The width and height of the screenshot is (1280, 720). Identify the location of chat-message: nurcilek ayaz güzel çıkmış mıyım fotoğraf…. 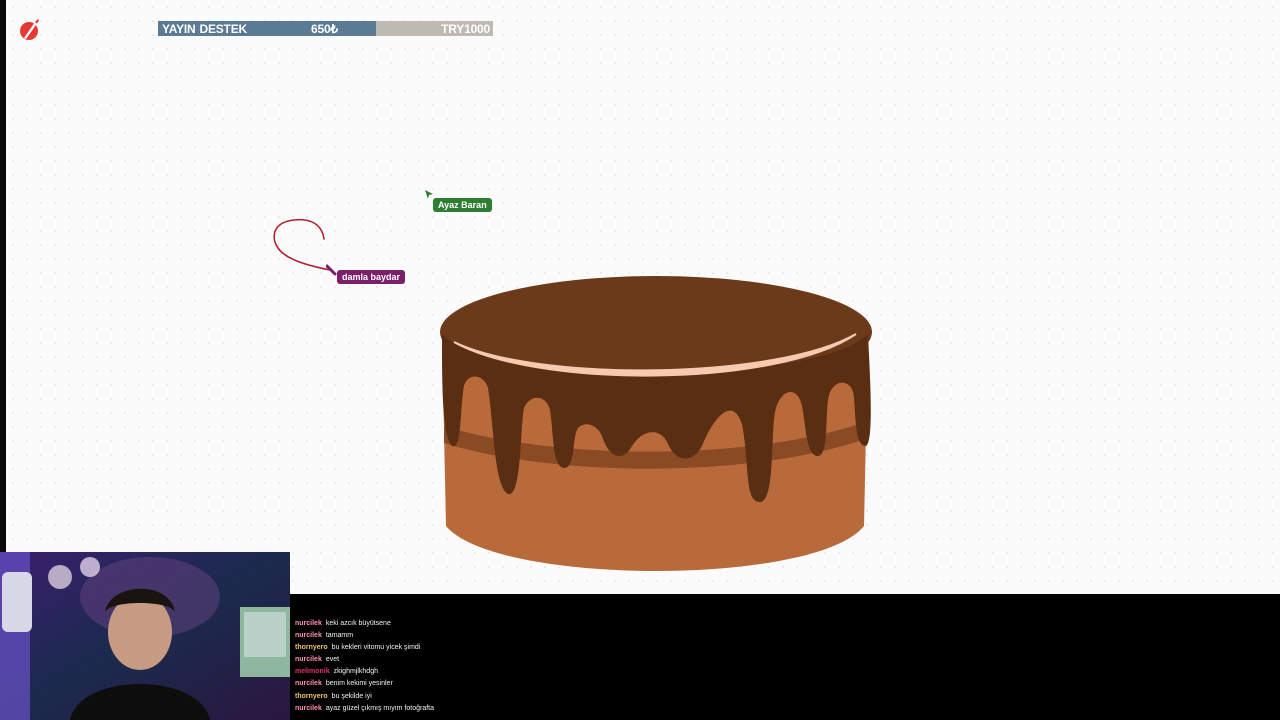
(364, 709).